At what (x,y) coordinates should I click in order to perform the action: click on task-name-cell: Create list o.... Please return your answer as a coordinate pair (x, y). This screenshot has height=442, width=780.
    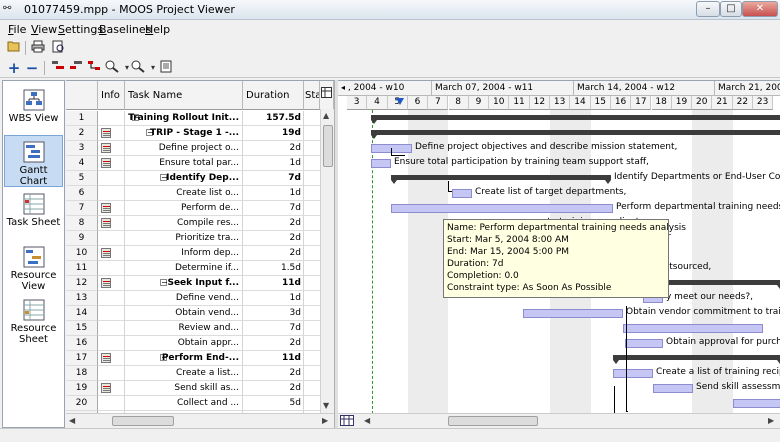
    Looking at the image, I should click on (184, 193).